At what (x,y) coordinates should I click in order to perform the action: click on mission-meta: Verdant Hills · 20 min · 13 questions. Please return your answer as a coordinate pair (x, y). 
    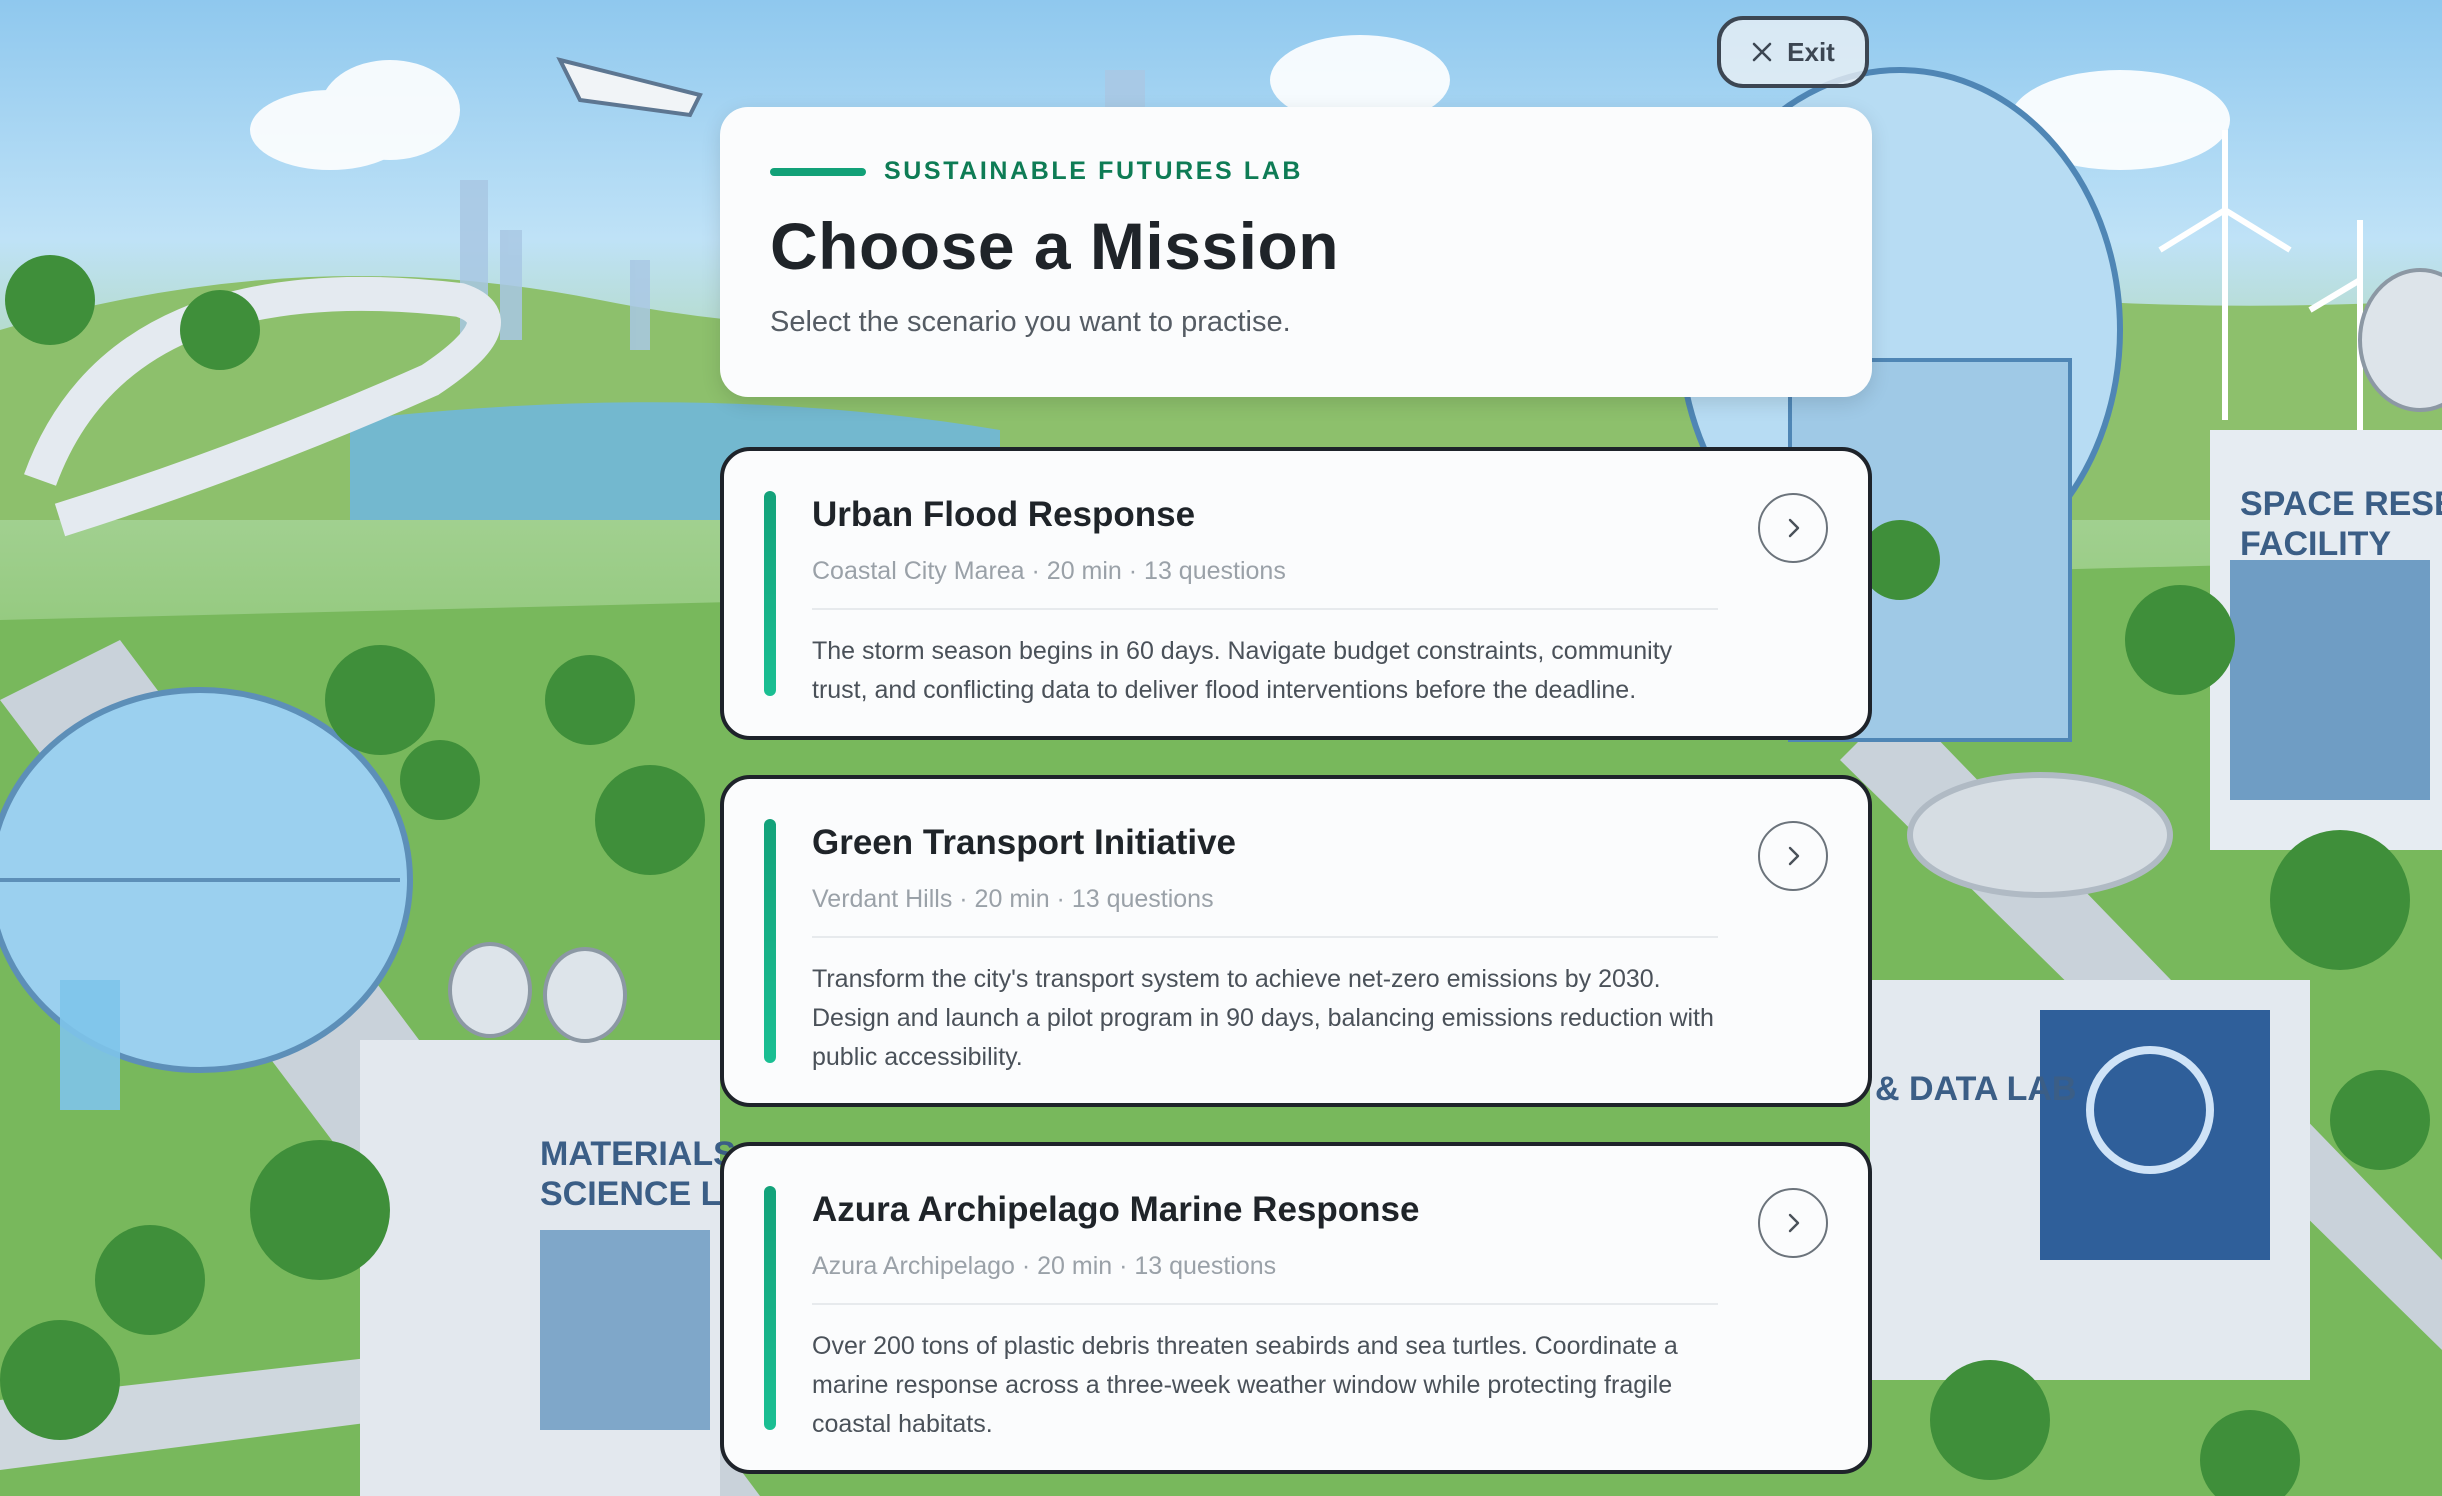
    Looking at the image, I should click on (1265, 911).